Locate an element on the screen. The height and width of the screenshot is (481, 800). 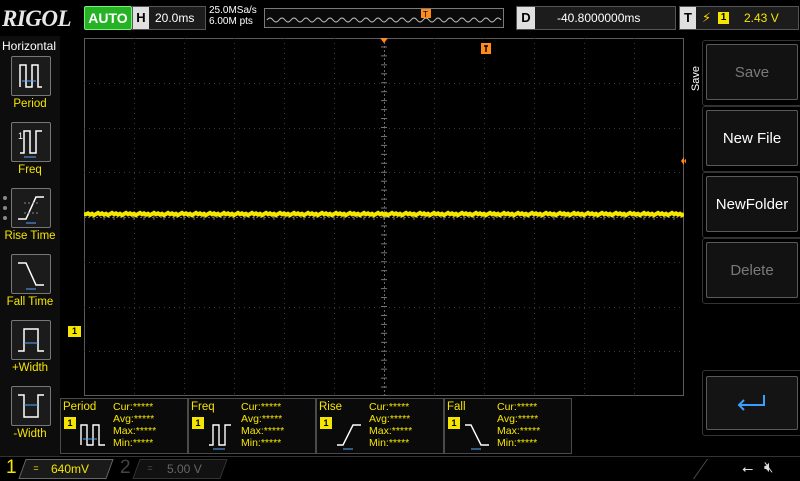
sample-rate-info: 25.0MSa/s 6.00M pts is located at coordinates (233, 16).